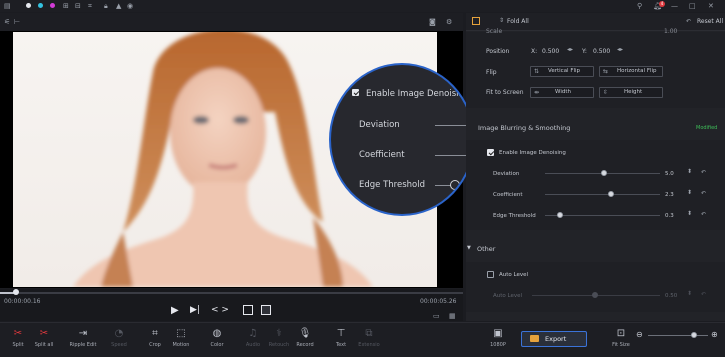 The width and height of the screenshot is (725, 357). I want to click on flip-label: Flip, so click(491, 72).